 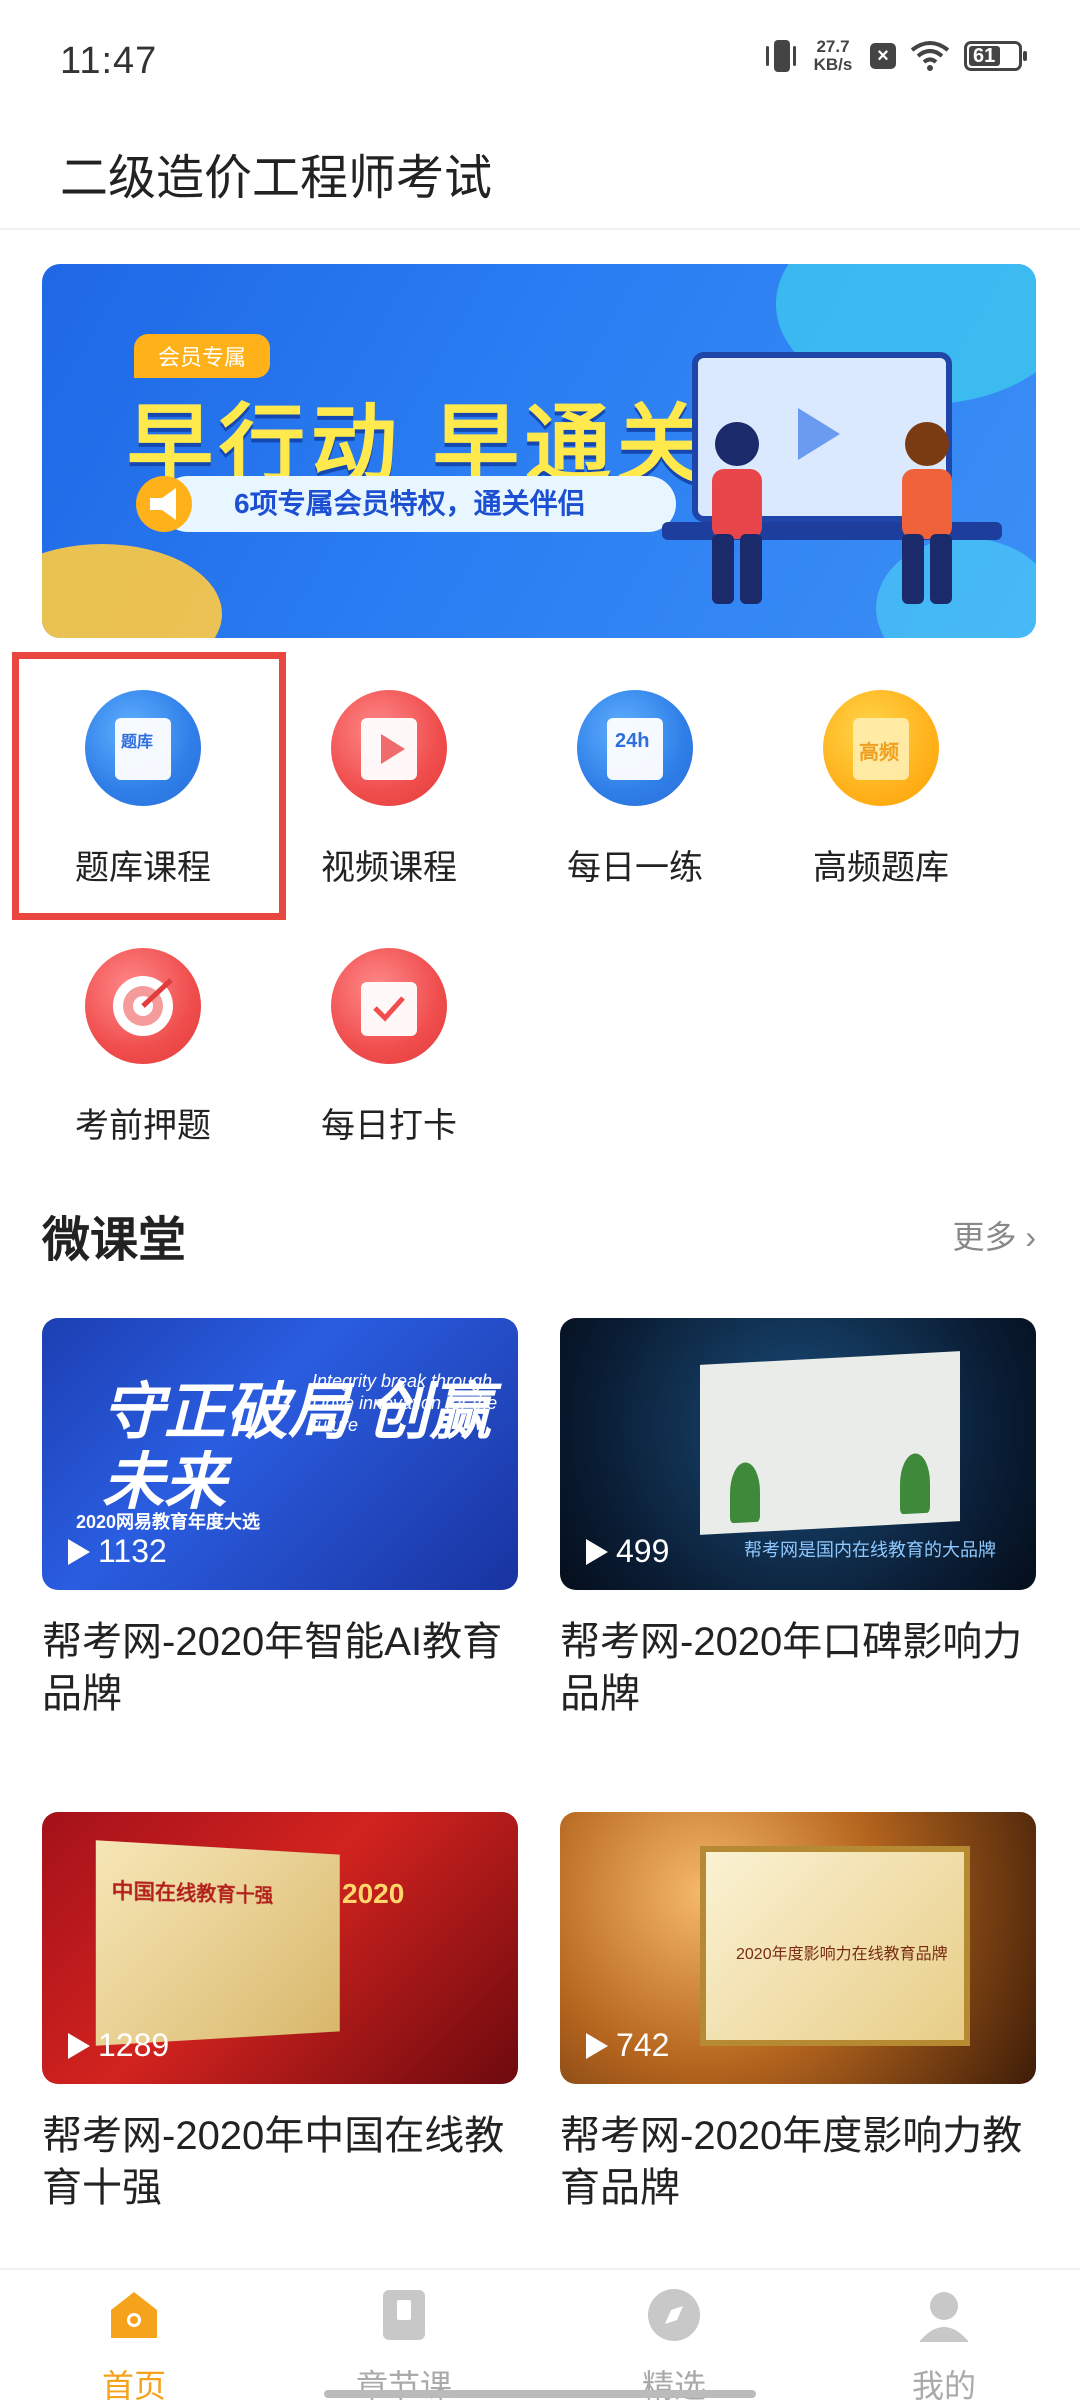 I want to click on play-count-value: 1289, so click(x=134, y=2045).